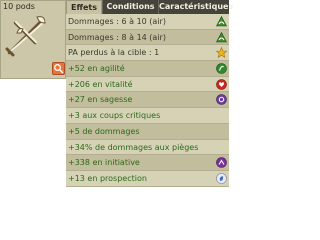 Image resolution: width=320 pixels, height=240 pixels. What do you see at coordinates (114, 53) in the screenshot?
I see `effect-text: PA perdus à la cible : 1` at bounding box center [114, 53].